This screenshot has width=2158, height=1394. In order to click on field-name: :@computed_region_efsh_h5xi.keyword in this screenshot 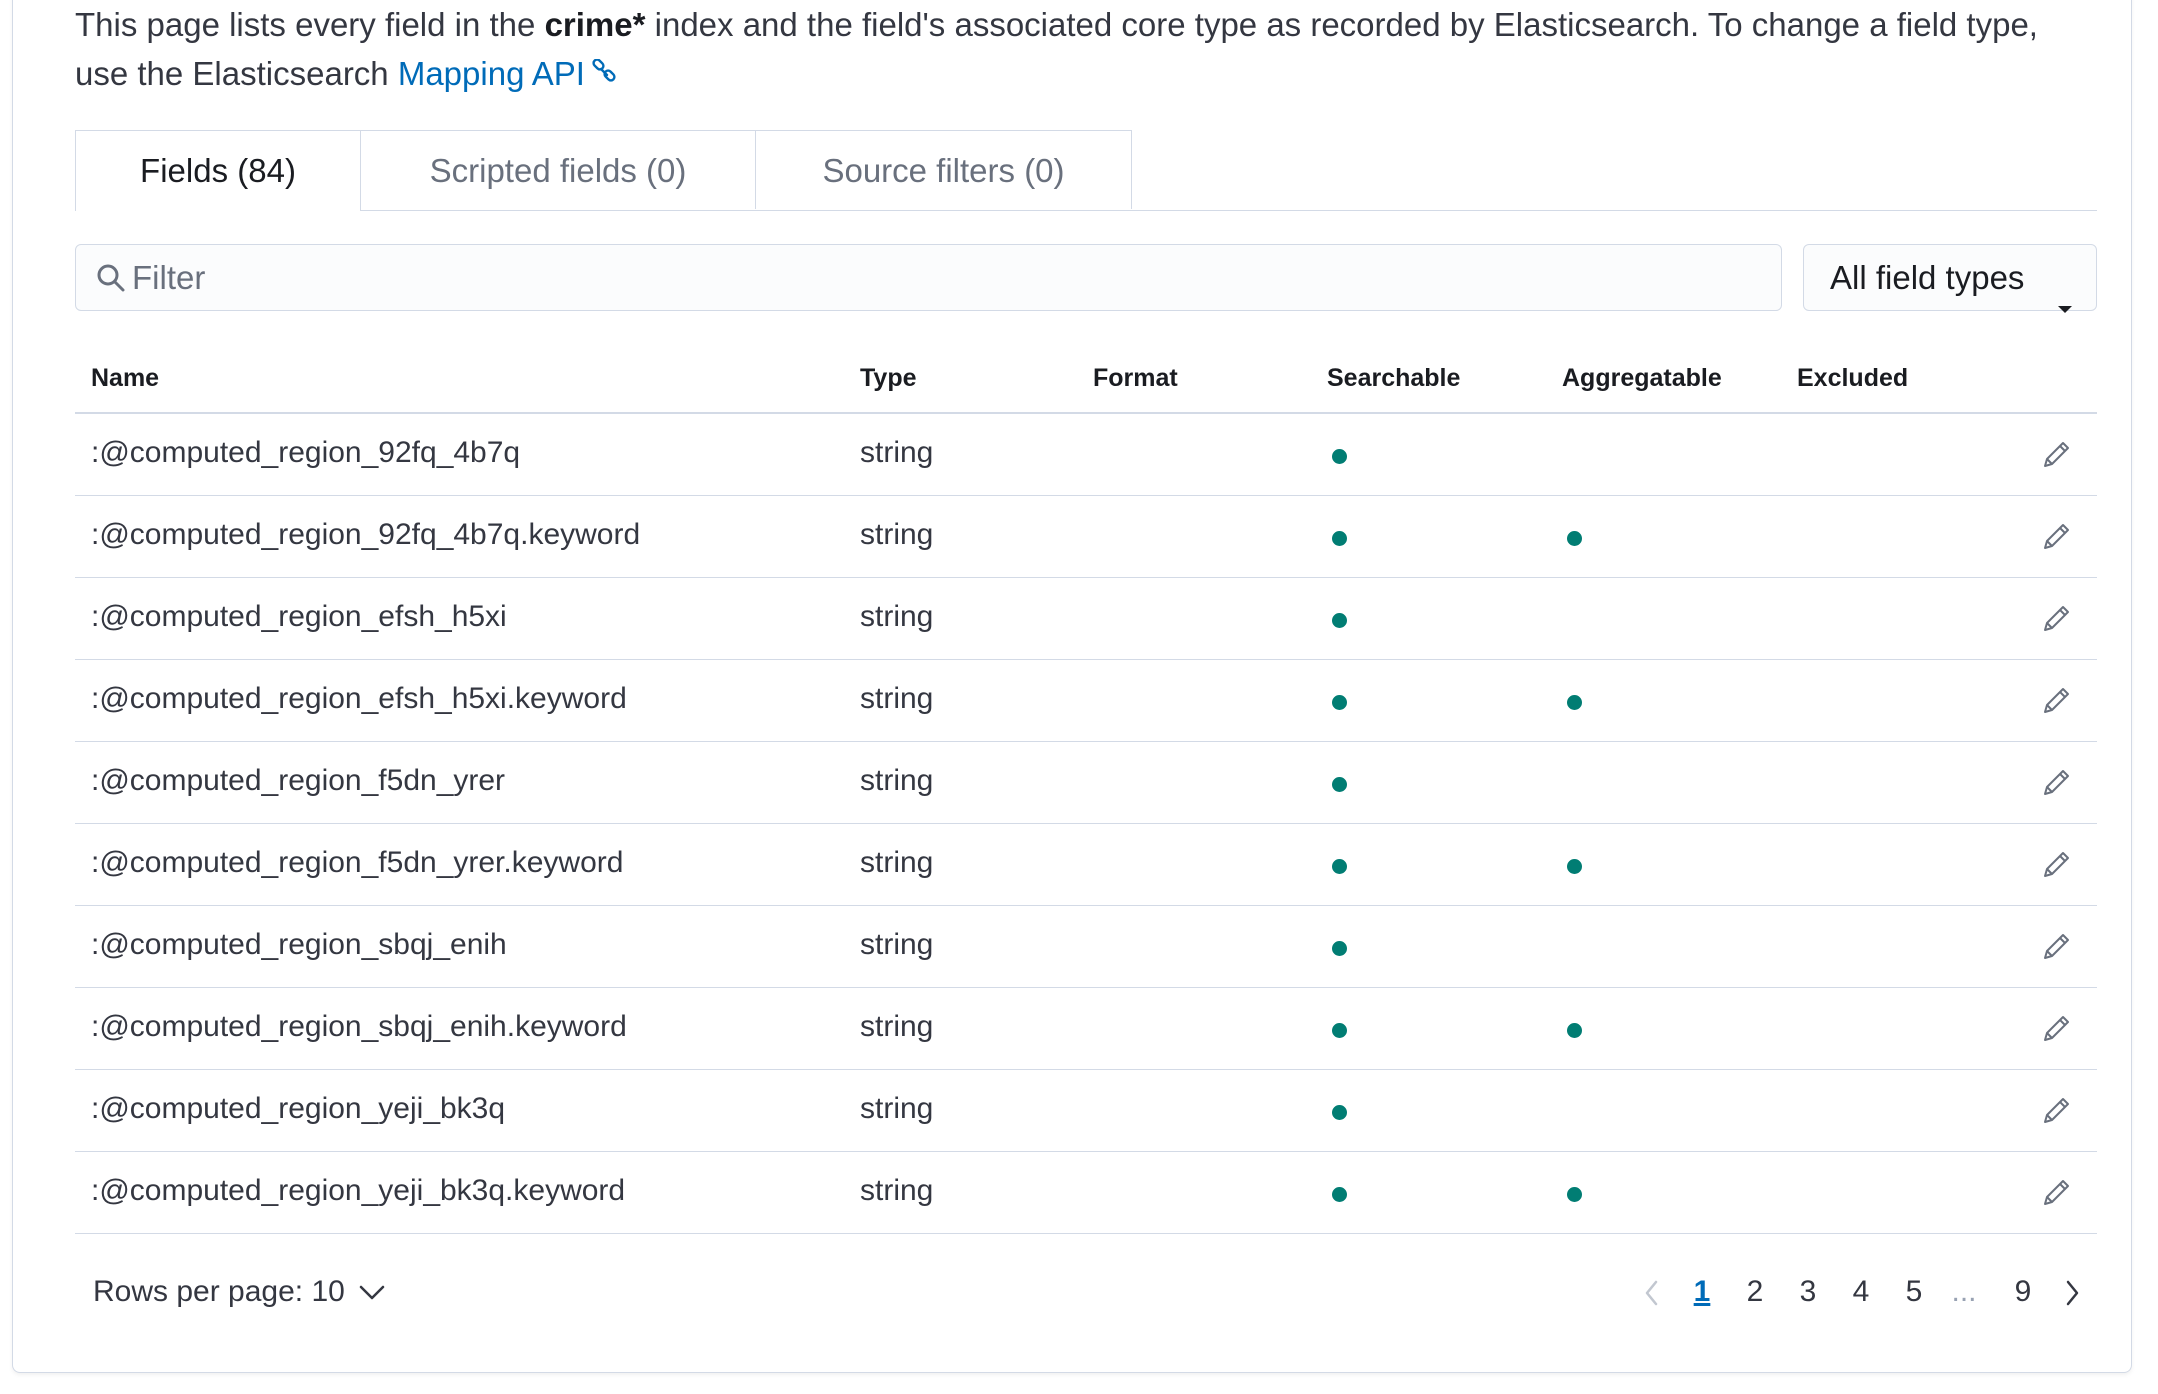, I will do `click(359, 698)`.